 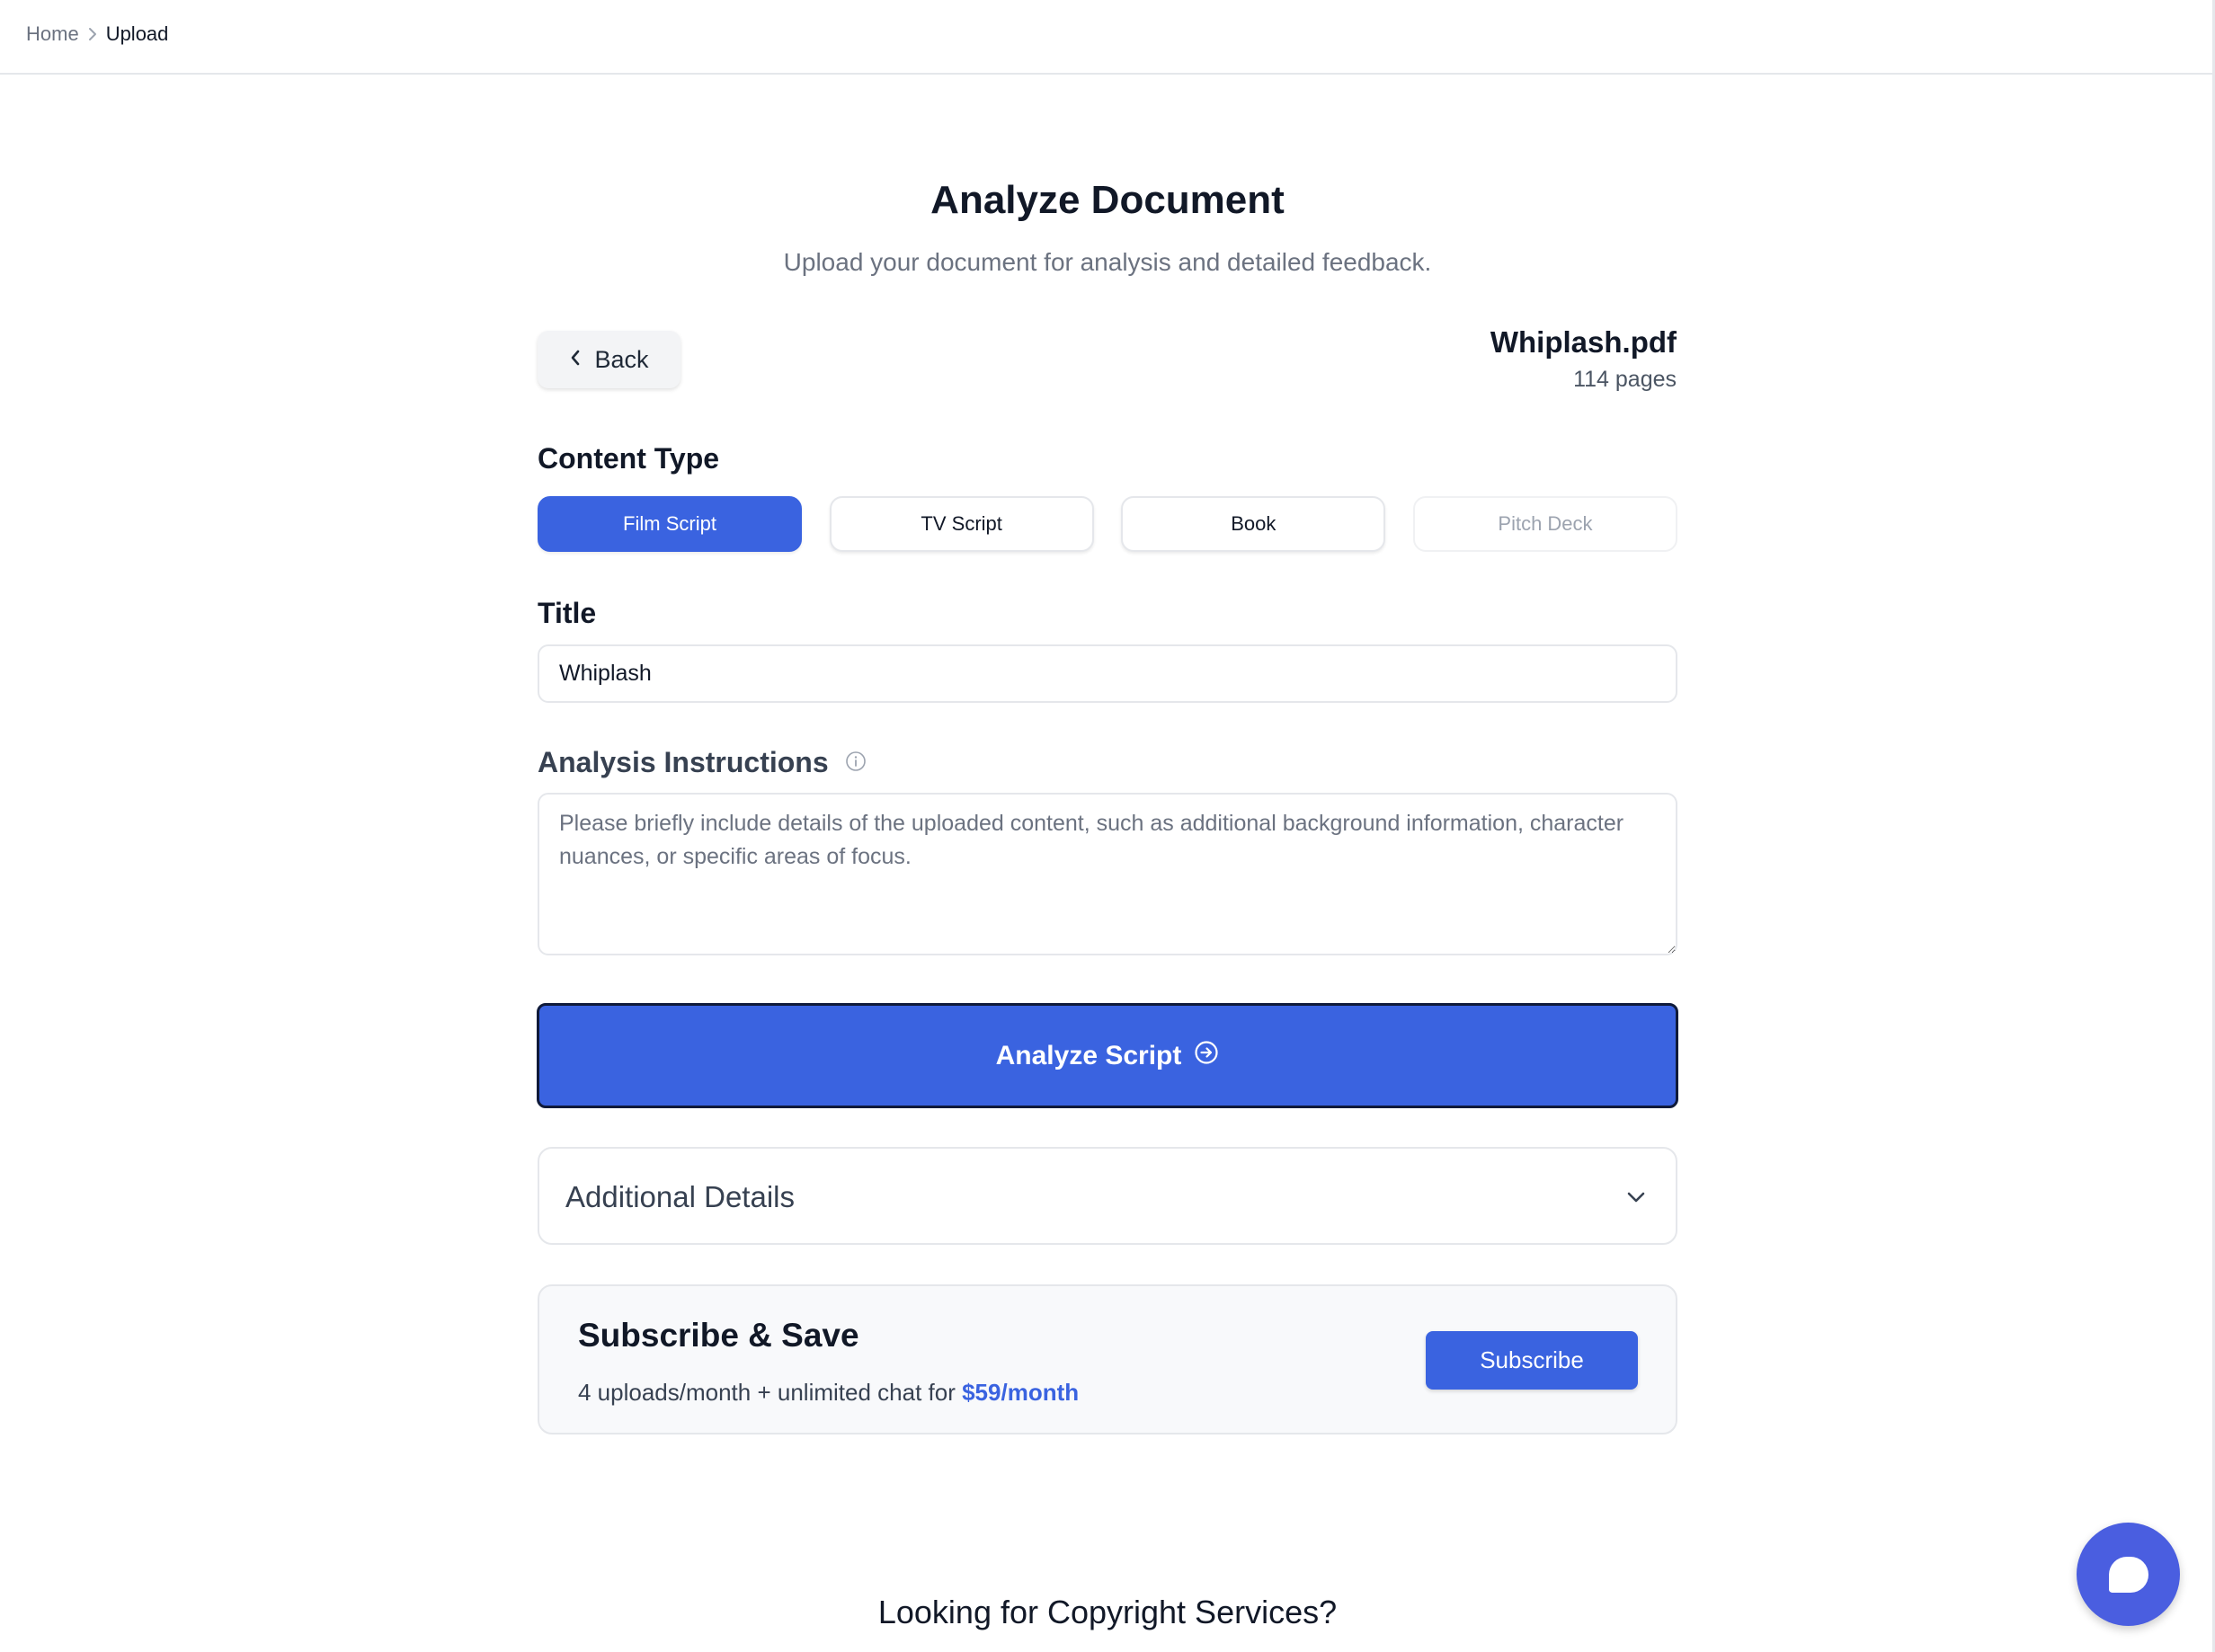 I want to click on content-type-book: Book, so click(x=1254, y=524).